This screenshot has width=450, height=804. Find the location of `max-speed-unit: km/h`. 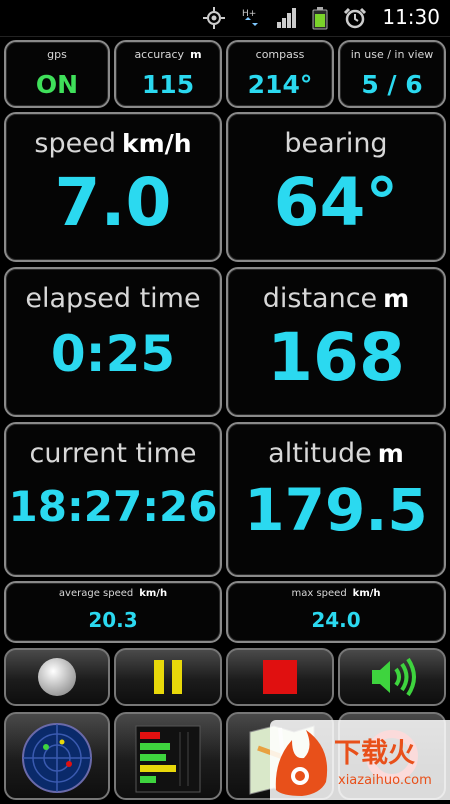

max-speed-unit: km/h is located at coordinates (366, 593).